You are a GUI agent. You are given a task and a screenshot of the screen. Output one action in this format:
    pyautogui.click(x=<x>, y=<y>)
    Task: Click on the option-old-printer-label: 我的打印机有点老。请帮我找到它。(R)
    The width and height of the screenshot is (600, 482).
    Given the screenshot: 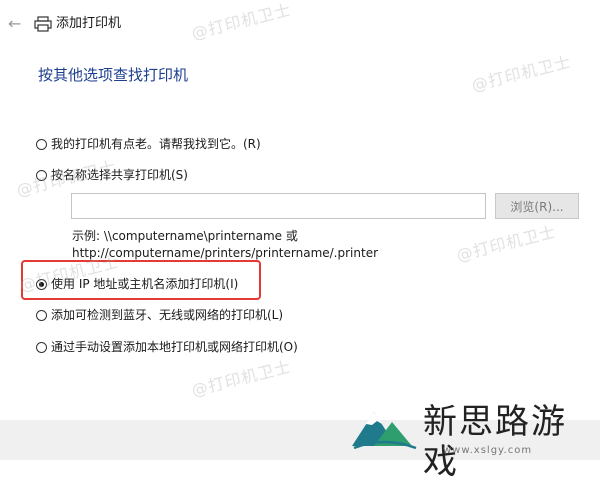 What is the action you would take?
    pyautogui.click(x=156, y=144)
    